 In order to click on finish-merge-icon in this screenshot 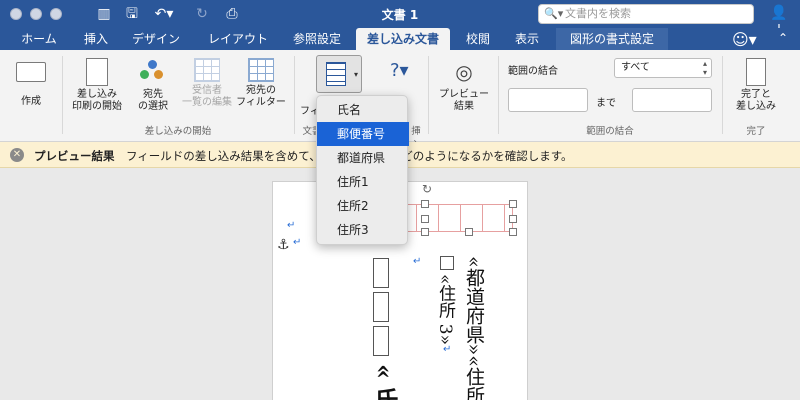, I will do `click(756, 72)`.